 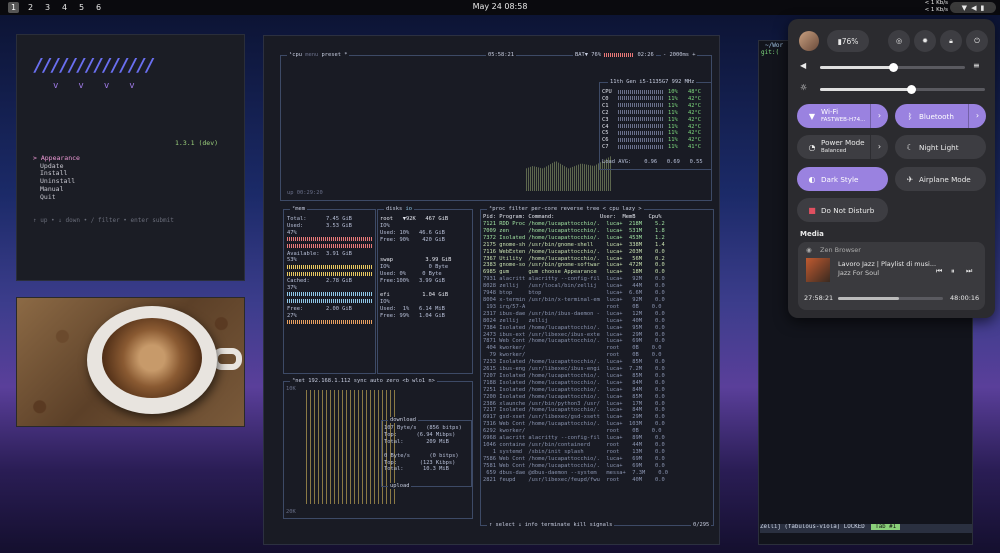 What do you see at coordinates (859, 273) in the screenshot?
I see `track-artist: Jazz For Soul` at bounding box center [859, 273].